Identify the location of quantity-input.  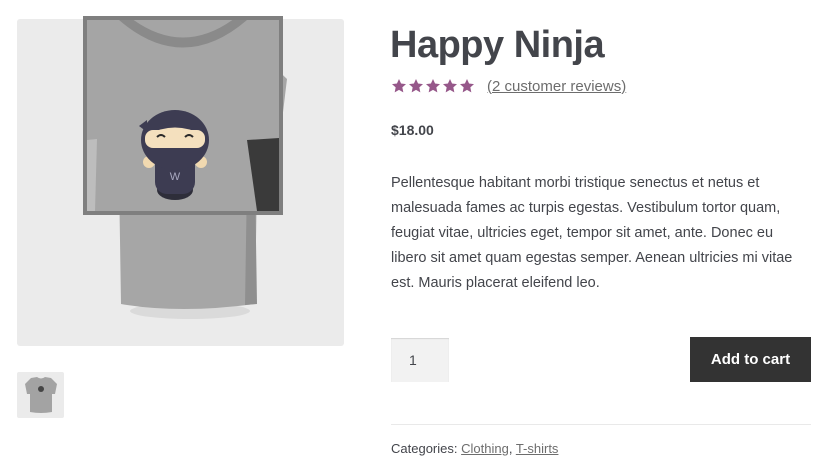
(420, 360).